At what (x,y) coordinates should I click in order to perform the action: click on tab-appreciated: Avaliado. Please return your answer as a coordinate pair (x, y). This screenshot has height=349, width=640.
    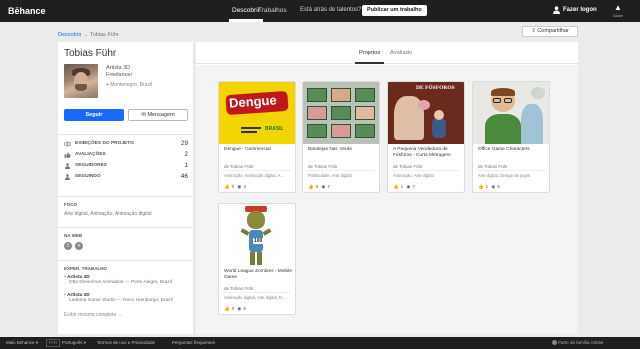
    Looking at the image, I should click on (401, 53).